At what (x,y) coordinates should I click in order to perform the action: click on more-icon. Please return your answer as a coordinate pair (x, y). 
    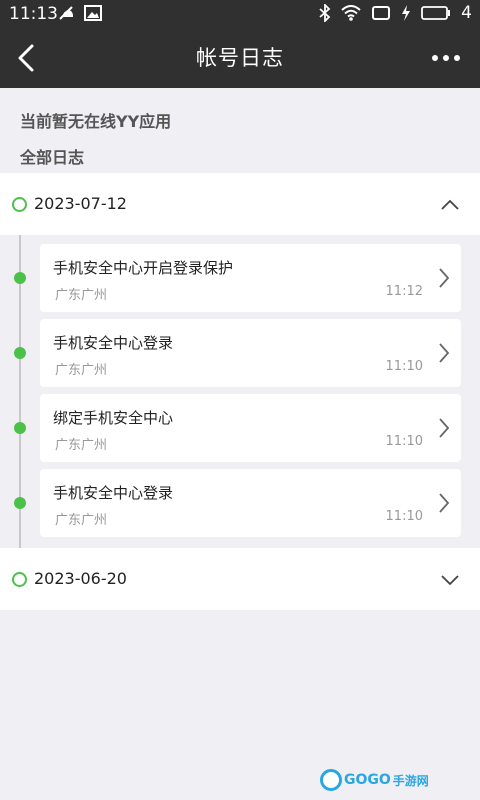
    Looking at the image, I should click on (435, 58).